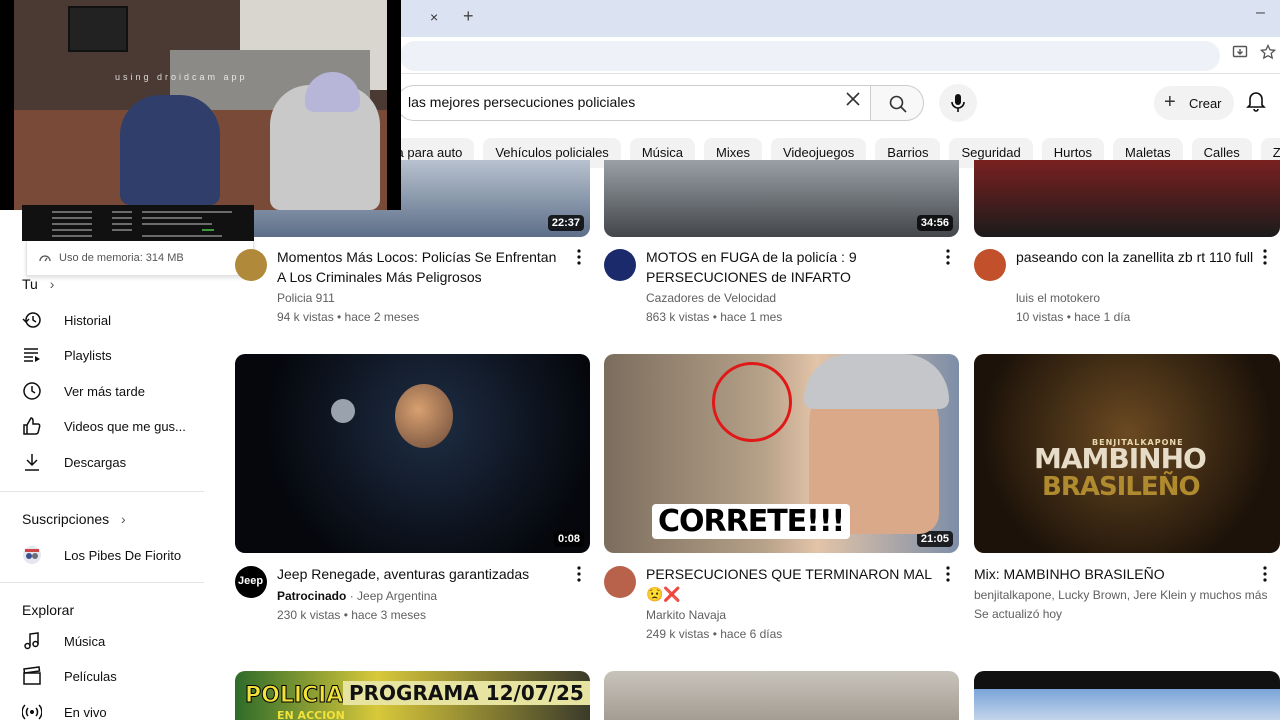 The height and width of the screenshot is (720, 1280). I want to click on channel-name: Jeep Argentina, so click(397, 596).